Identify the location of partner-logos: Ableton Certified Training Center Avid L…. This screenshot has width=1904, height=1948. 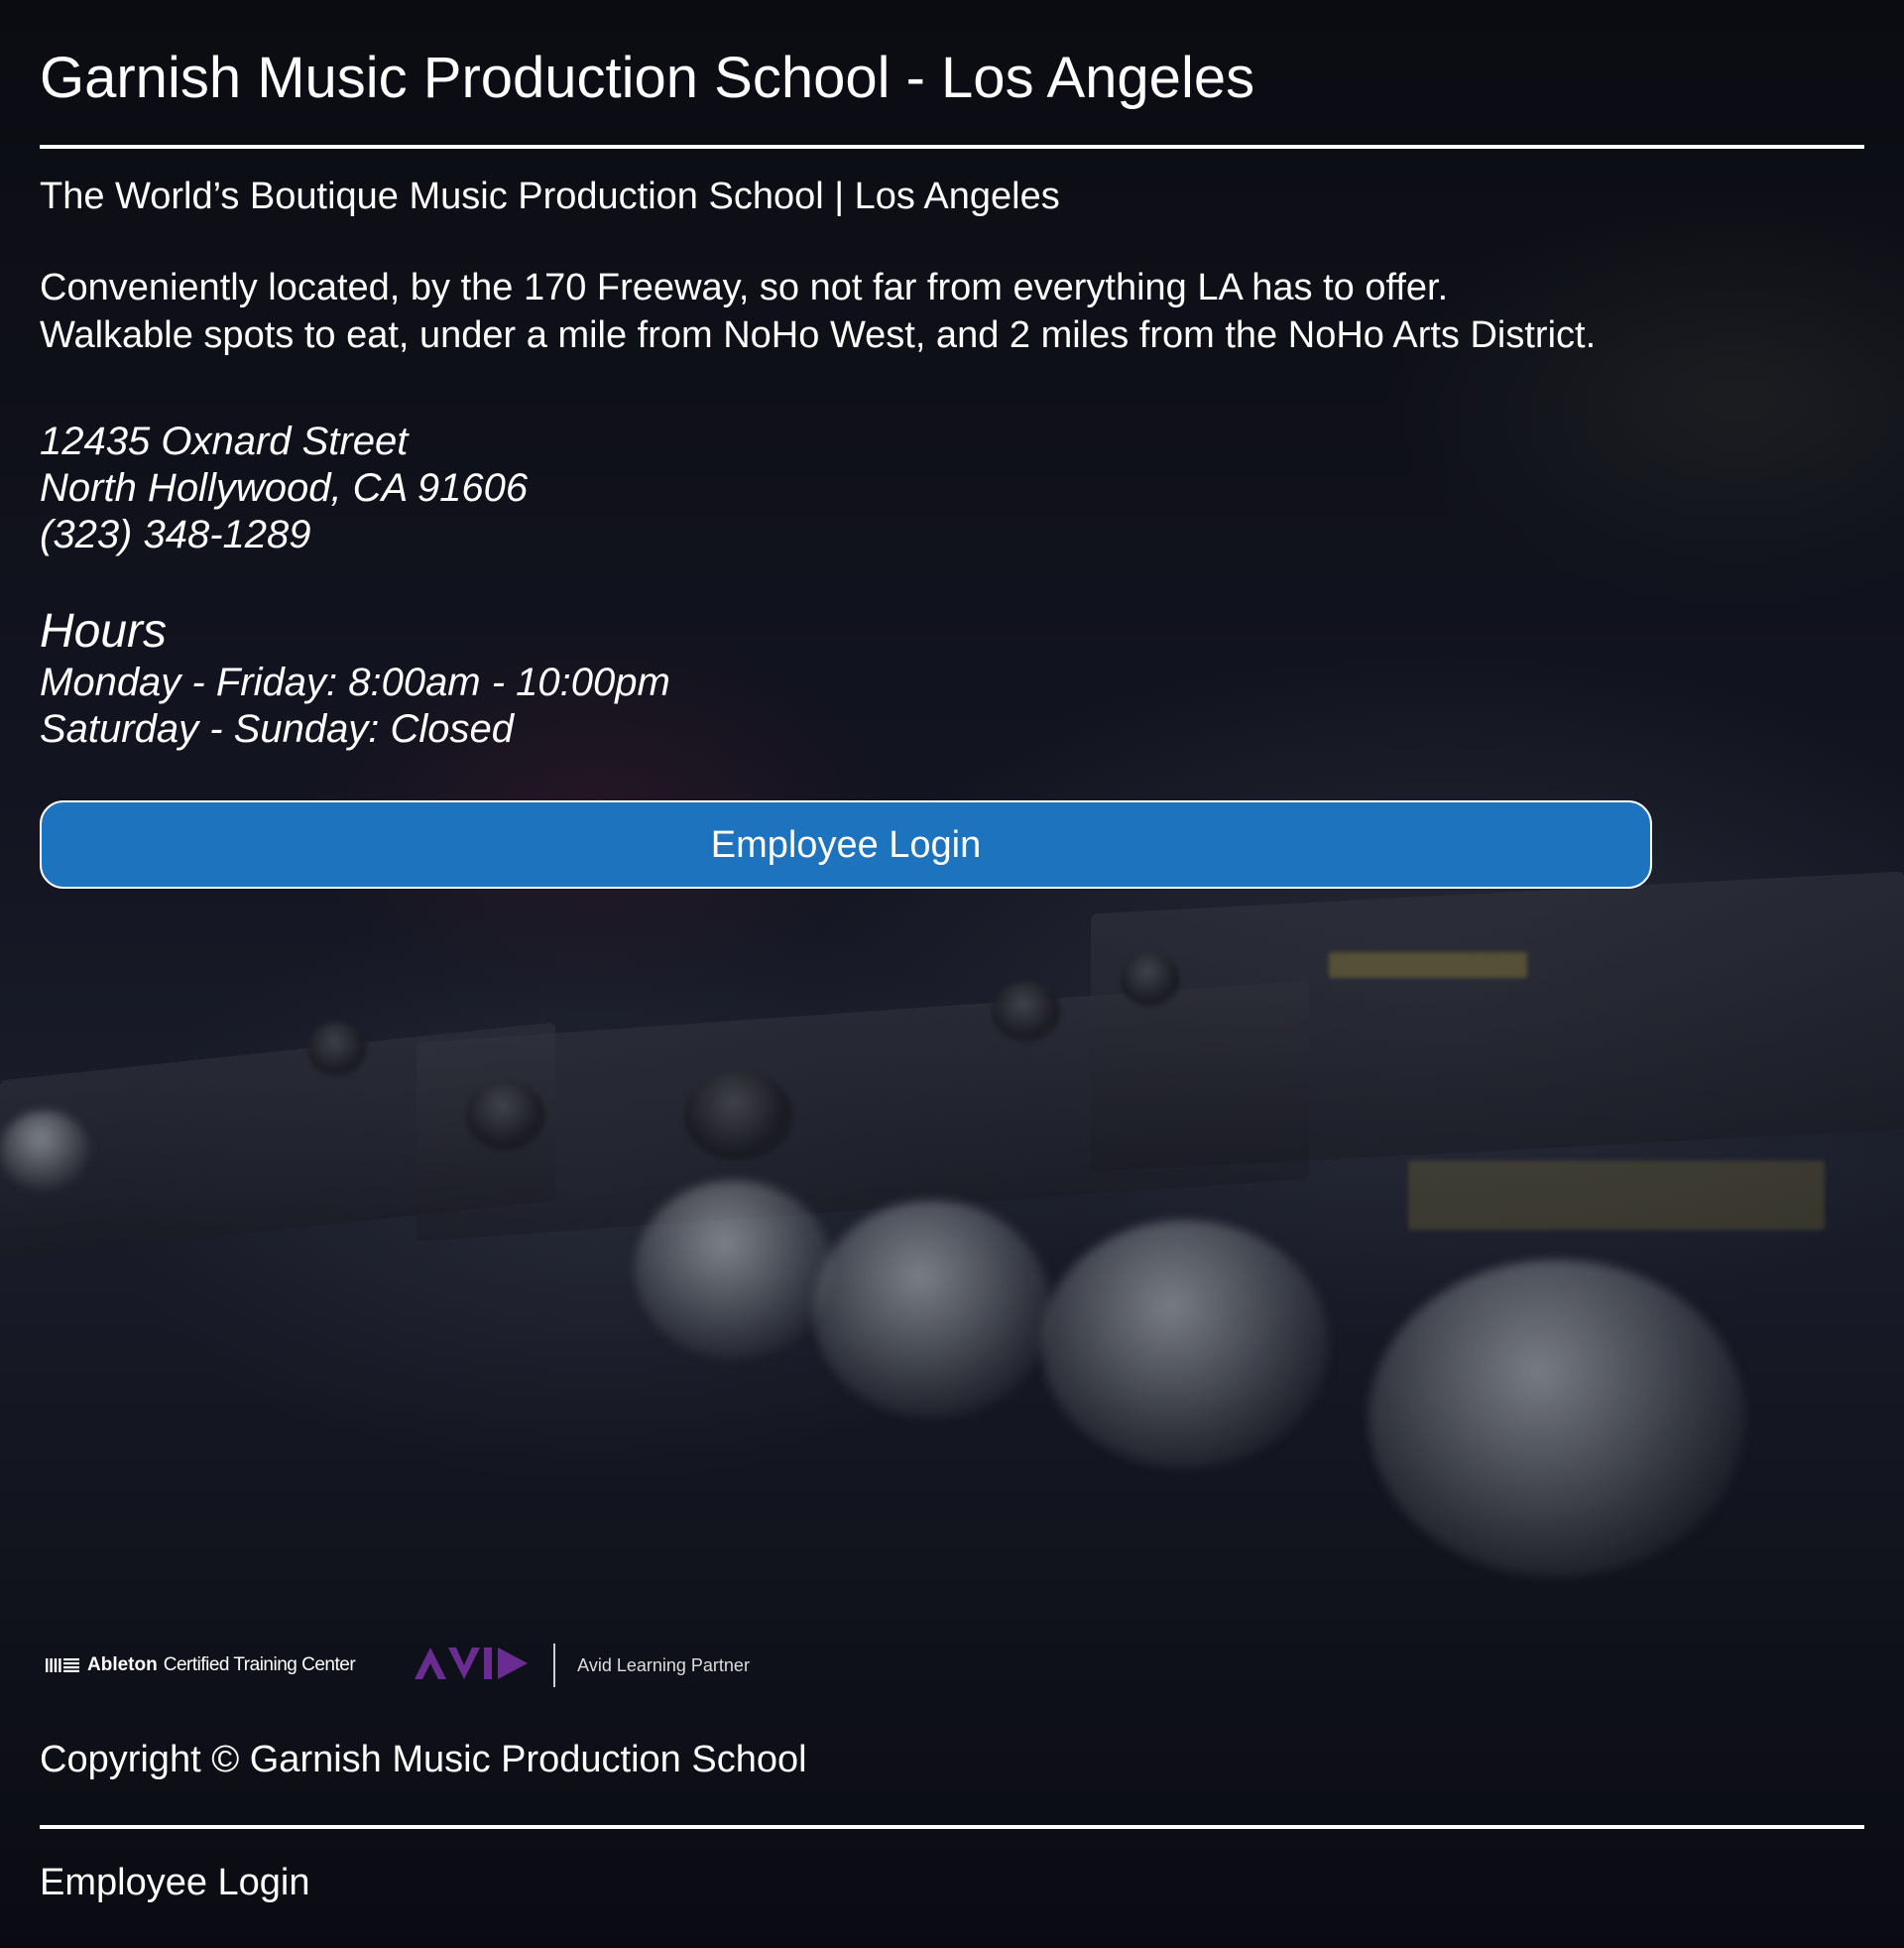
(398, 1665).